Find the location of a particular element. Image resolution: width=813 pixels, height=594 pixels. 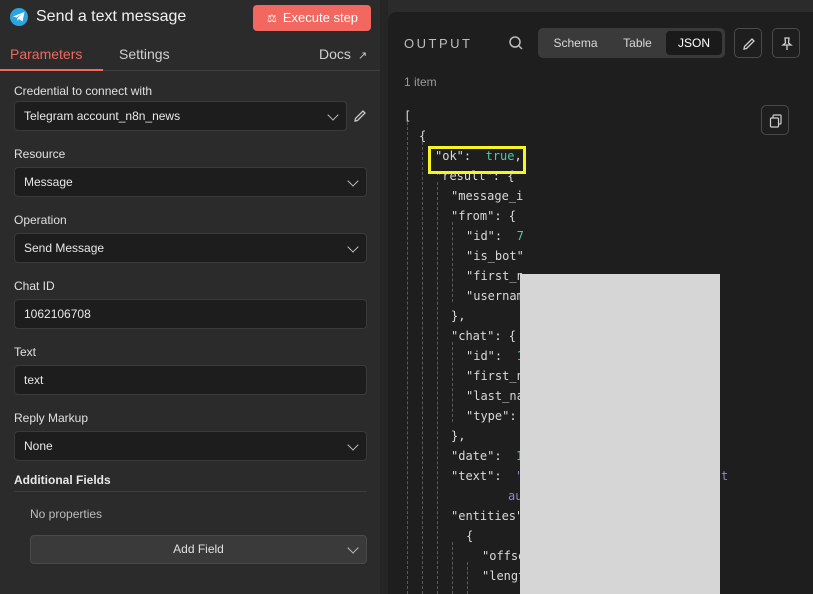

view-json-button: JSON is located at coordinates (694, 43).